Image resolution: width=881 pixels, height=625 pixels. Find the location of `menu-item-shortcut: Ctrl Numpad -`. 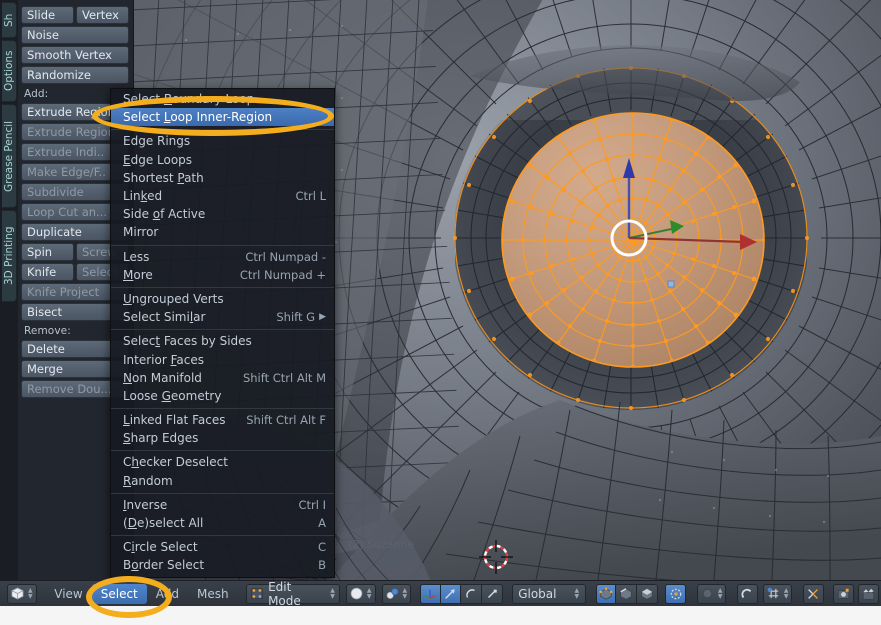

menu-item-shortcut: Ctrl Numpad - is located at coordinates (285, 256).